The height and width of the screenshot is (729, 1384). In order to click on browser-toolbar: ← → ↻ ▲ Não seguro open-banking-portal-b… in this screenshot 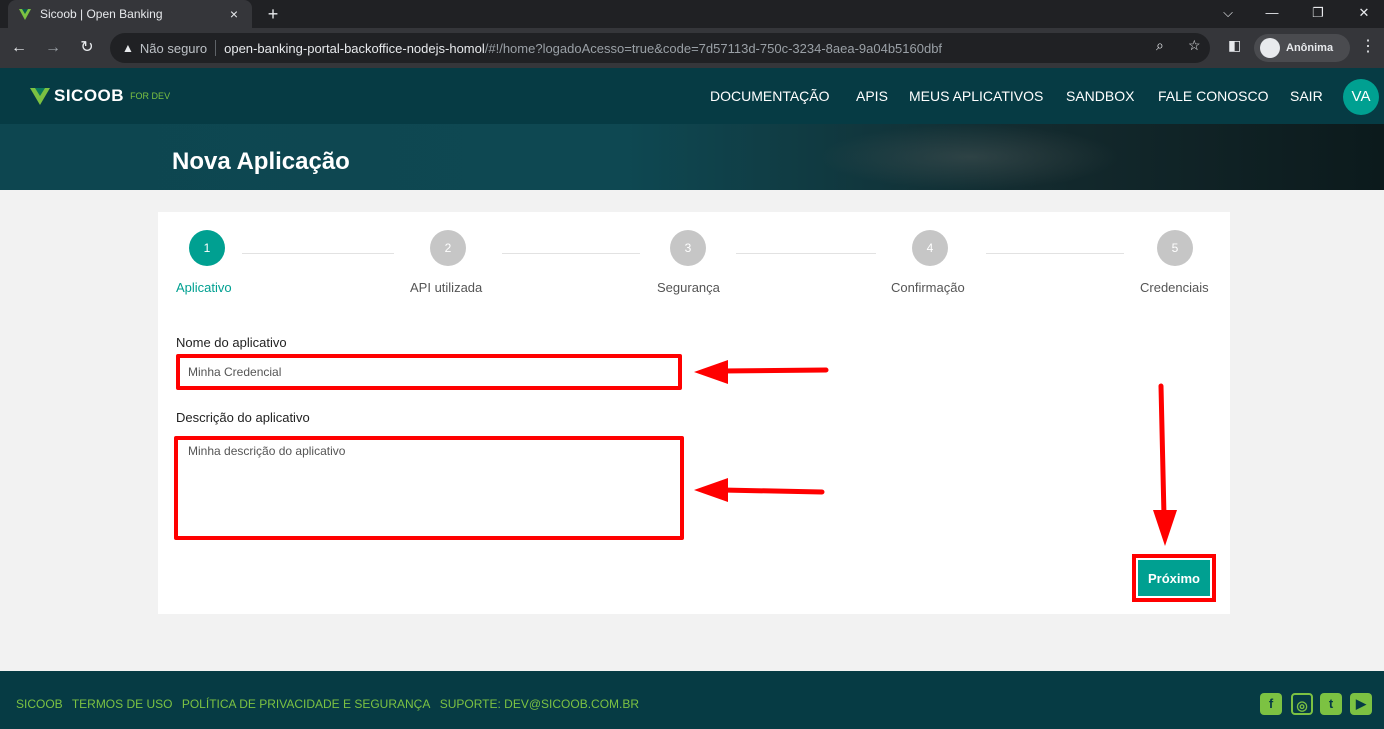, I will do `click(692, 48)`.